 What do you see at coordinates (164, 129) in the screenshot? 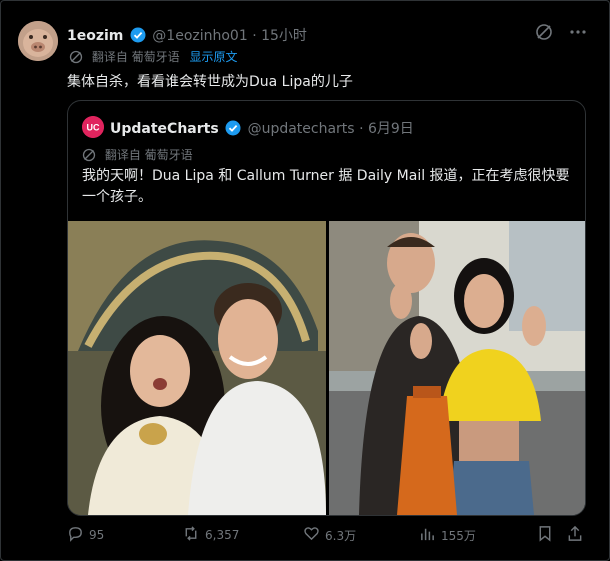
I see `quoted-author-name: UpdateCharts` at bounding box center [164, 129].